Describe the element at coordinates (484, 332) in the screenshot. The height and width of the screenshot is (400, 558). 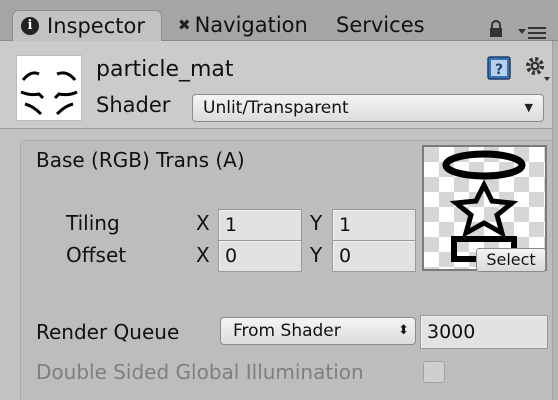
I see `render-queue-value-field: 3000` at that location.